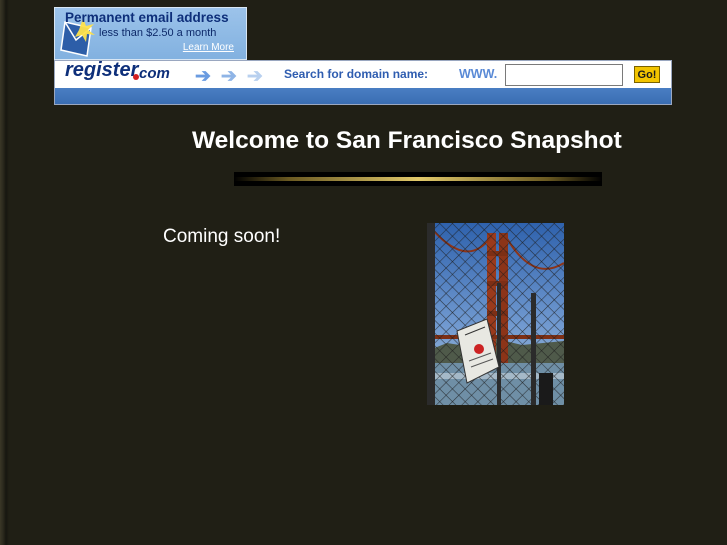 Image resolution: width=727 pixels, height=545 pixels. Describe the element at coordinates (154, 73) in the screenshot. I see `logo-com-text: com` at that location.